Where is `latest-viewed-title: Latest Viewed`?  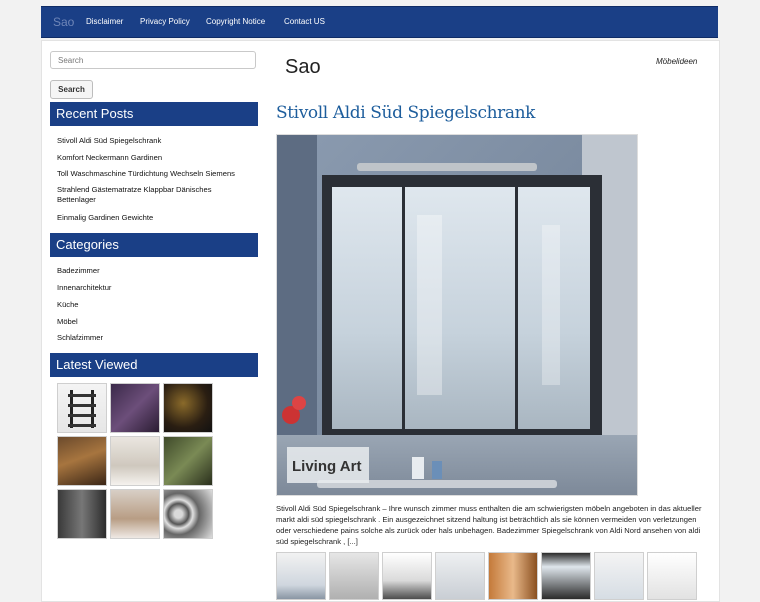
latest-viewed-title: Latest Viewed is located at coordinates (154, 365).